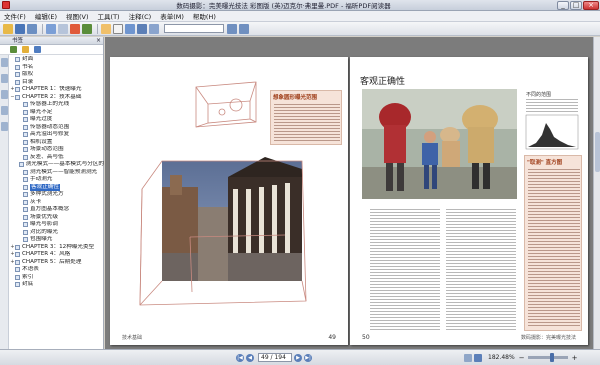 This screenshot has width=600, height=365. I want to click on bookmark-item: 目录, so click(57, 83).